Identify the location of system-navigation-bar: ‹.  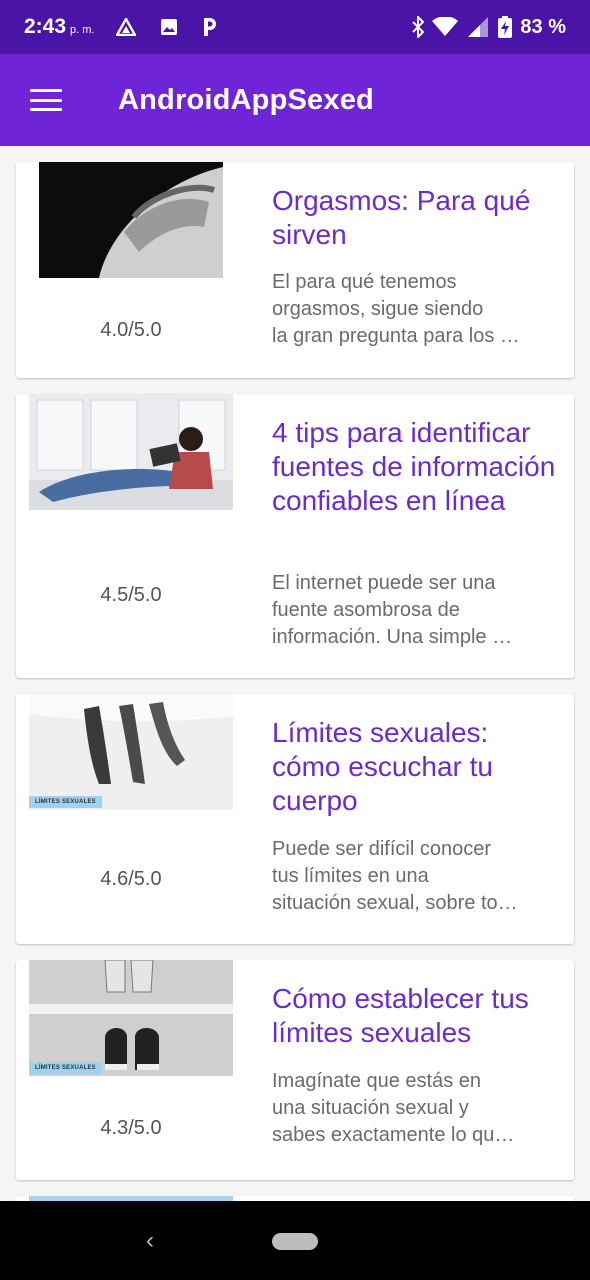
(295, 1240).